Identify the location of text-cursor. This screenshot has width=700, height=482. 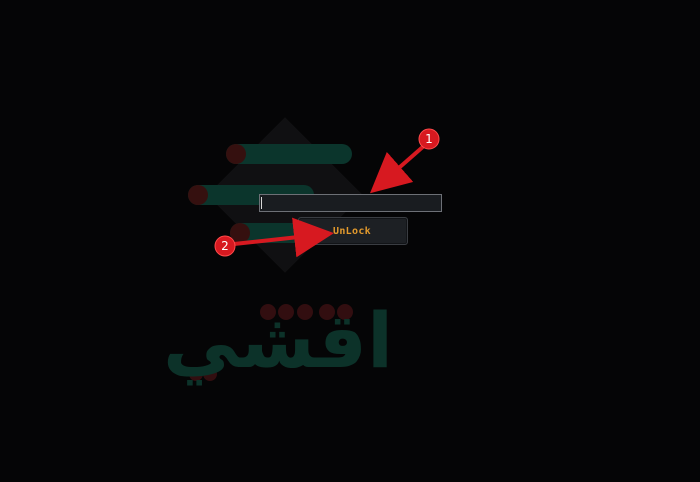
(261, 203).